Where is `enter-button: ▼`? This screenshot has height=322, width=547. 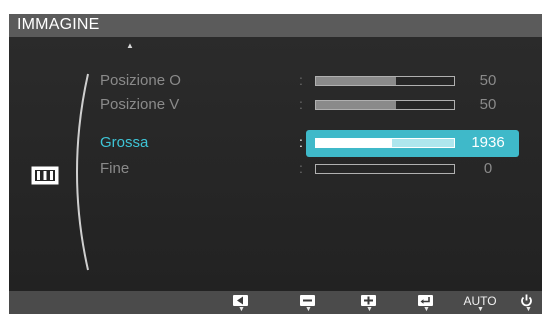
enter-button: ▼ is located at coordinates (426, 302).